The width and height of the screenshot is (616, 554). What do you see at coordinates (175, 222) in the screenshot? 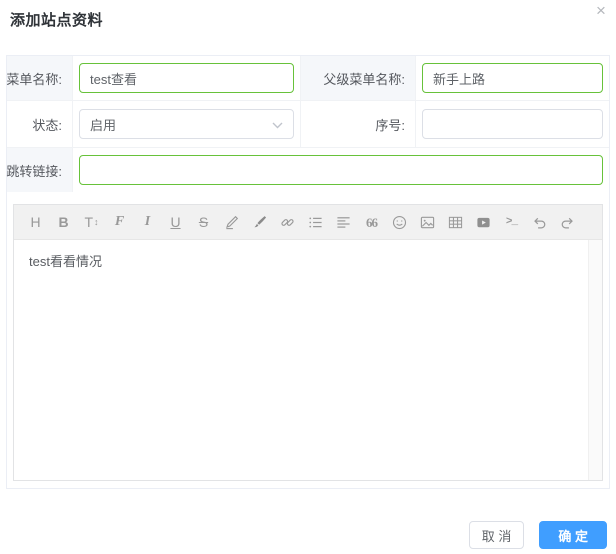
I see `underline-icon: U` at bounding box center [175, 222].